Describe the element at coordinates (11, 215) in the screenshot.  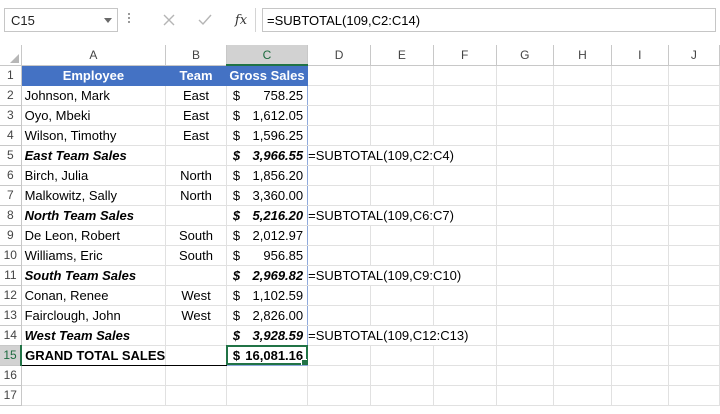
I see `row-header: 8` at that location.